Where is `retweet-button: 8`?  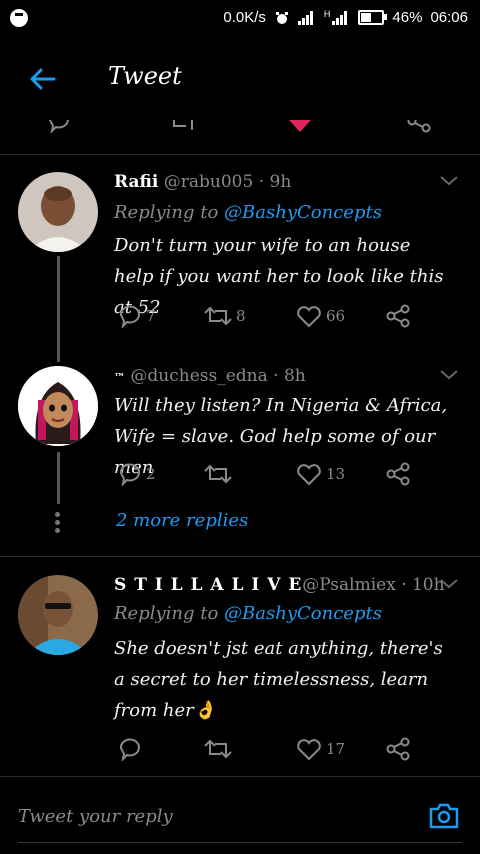 retweet-button: 8 is located at coordinates (225, 316).